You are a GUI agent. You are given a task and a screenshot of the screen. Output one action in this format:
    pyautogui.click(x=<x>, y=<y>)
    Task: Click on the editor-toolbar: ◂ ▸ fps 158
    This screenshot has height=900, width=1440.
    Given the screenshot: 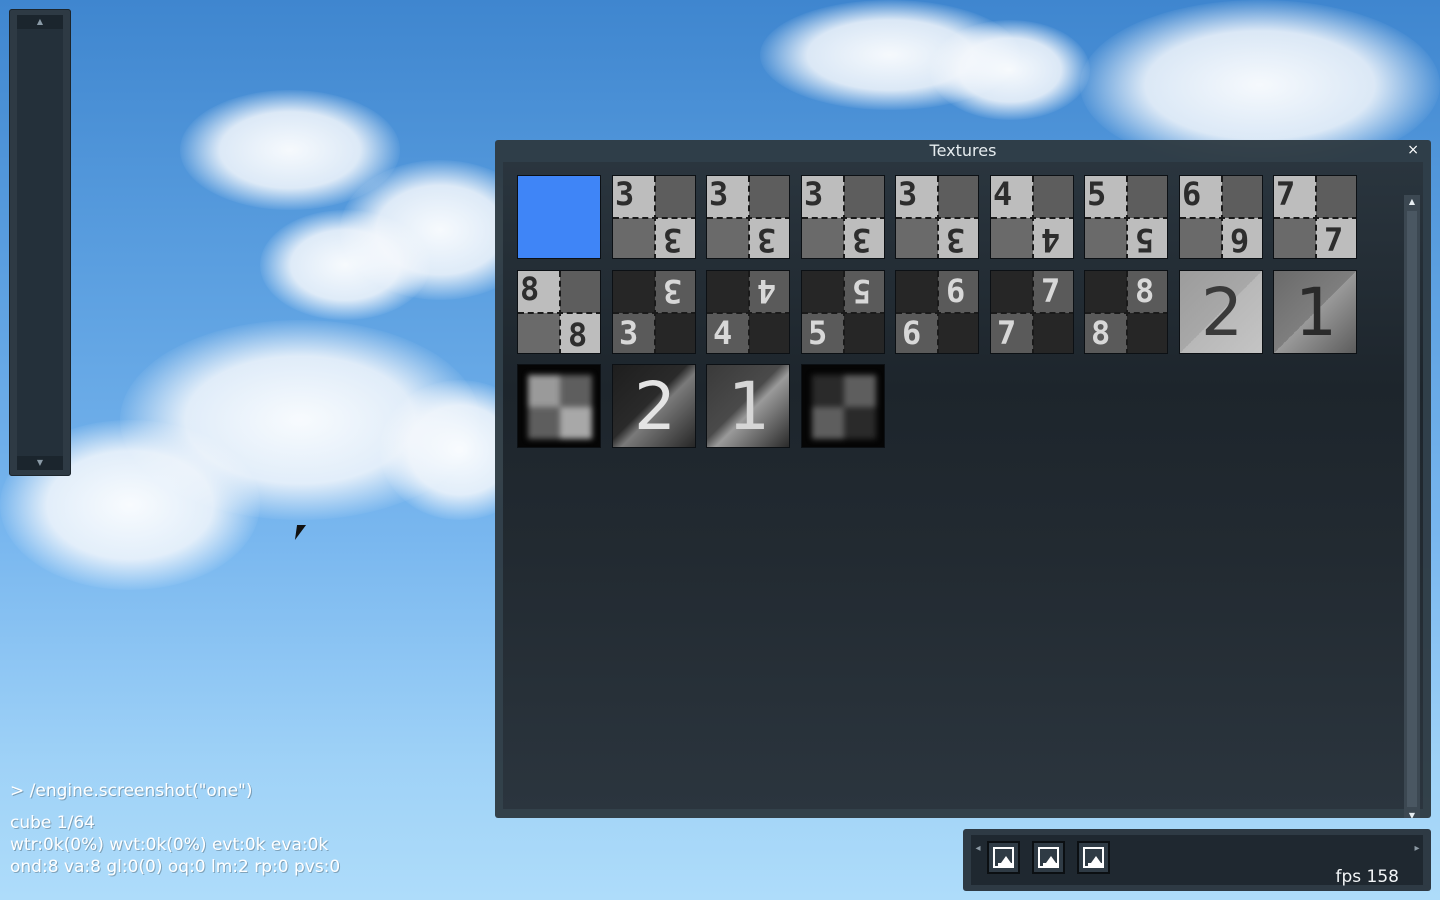 What is the action you would take?
    pyautogui.click(x=1197, y=860)
    